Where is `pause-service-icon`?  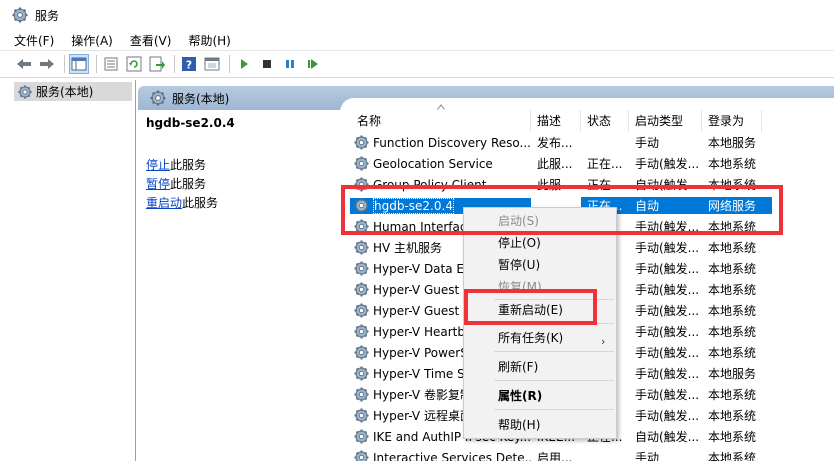
pause-service-icon is located at coordinates (290, 64).